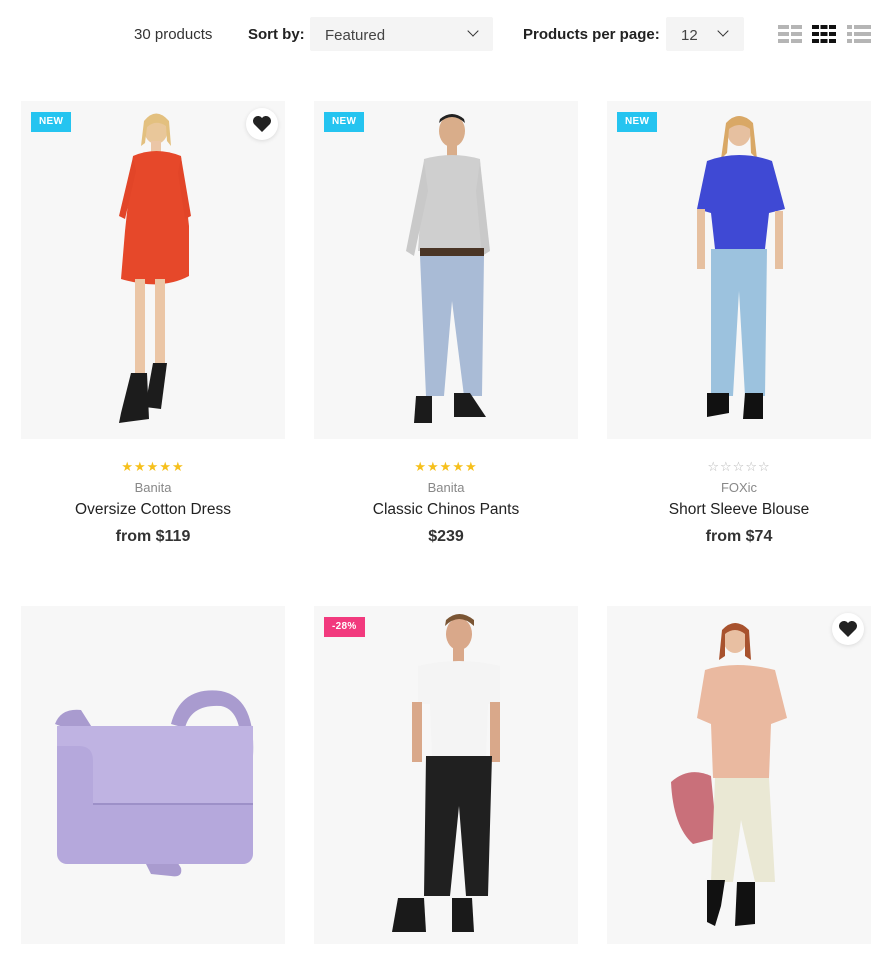  I want to click on product-count: 30 products, so click(173, 34).